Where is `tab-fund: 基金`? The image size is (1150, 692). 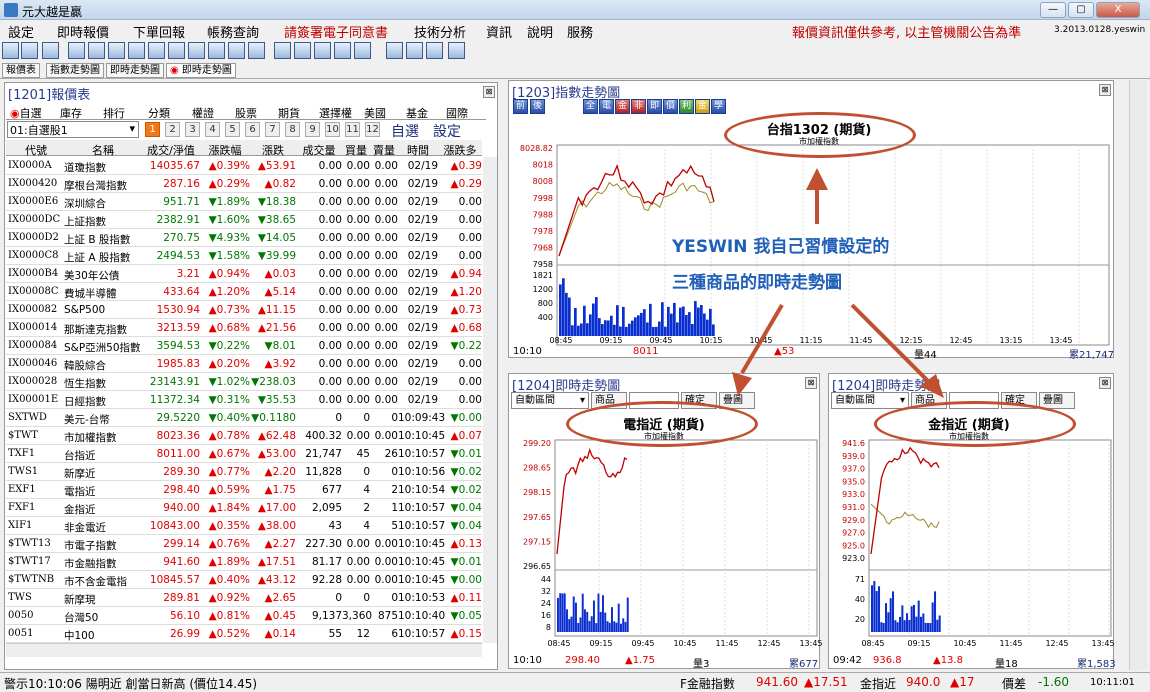
tab-fund: 基金 is located at coordinates (417, 112).